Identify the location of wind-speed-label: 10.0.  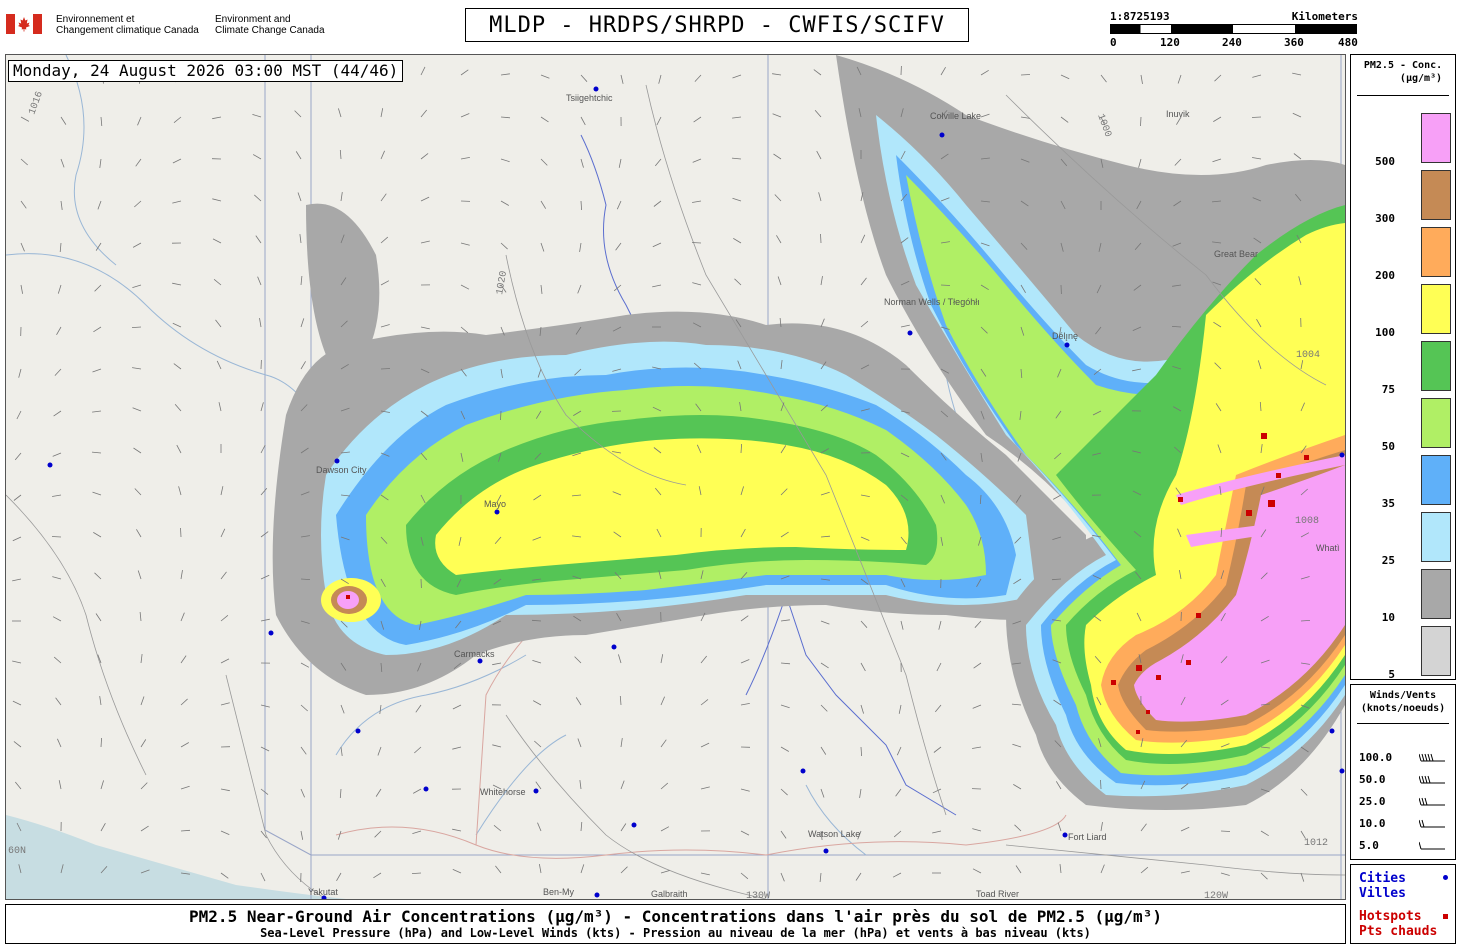
(1372, 823).